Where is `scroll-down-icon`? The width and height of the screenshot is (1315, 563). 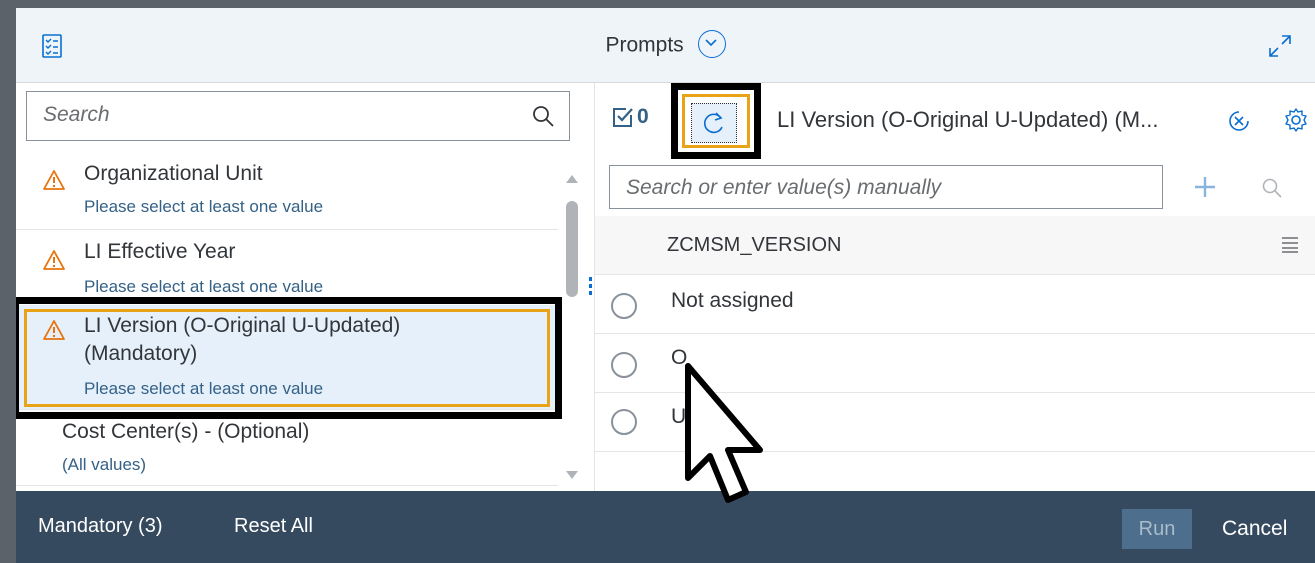
scroll-down-icon is located at coordinates (572, 476).